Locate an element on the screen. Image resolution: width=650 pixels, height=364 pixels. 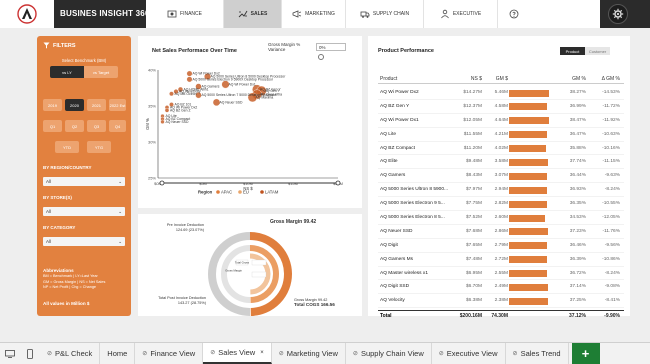
delta-gm-pct-value: -8.24% is located at coordinates (612, 273).